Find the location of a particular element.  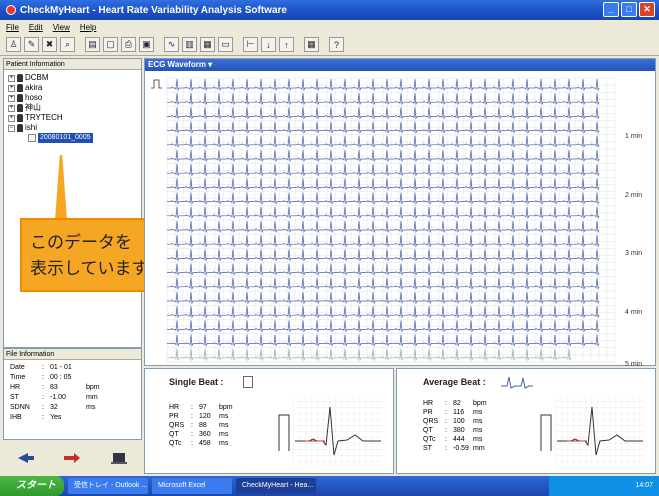

average-beat-row: PR:116 ms is located at coordinates (458, 412).